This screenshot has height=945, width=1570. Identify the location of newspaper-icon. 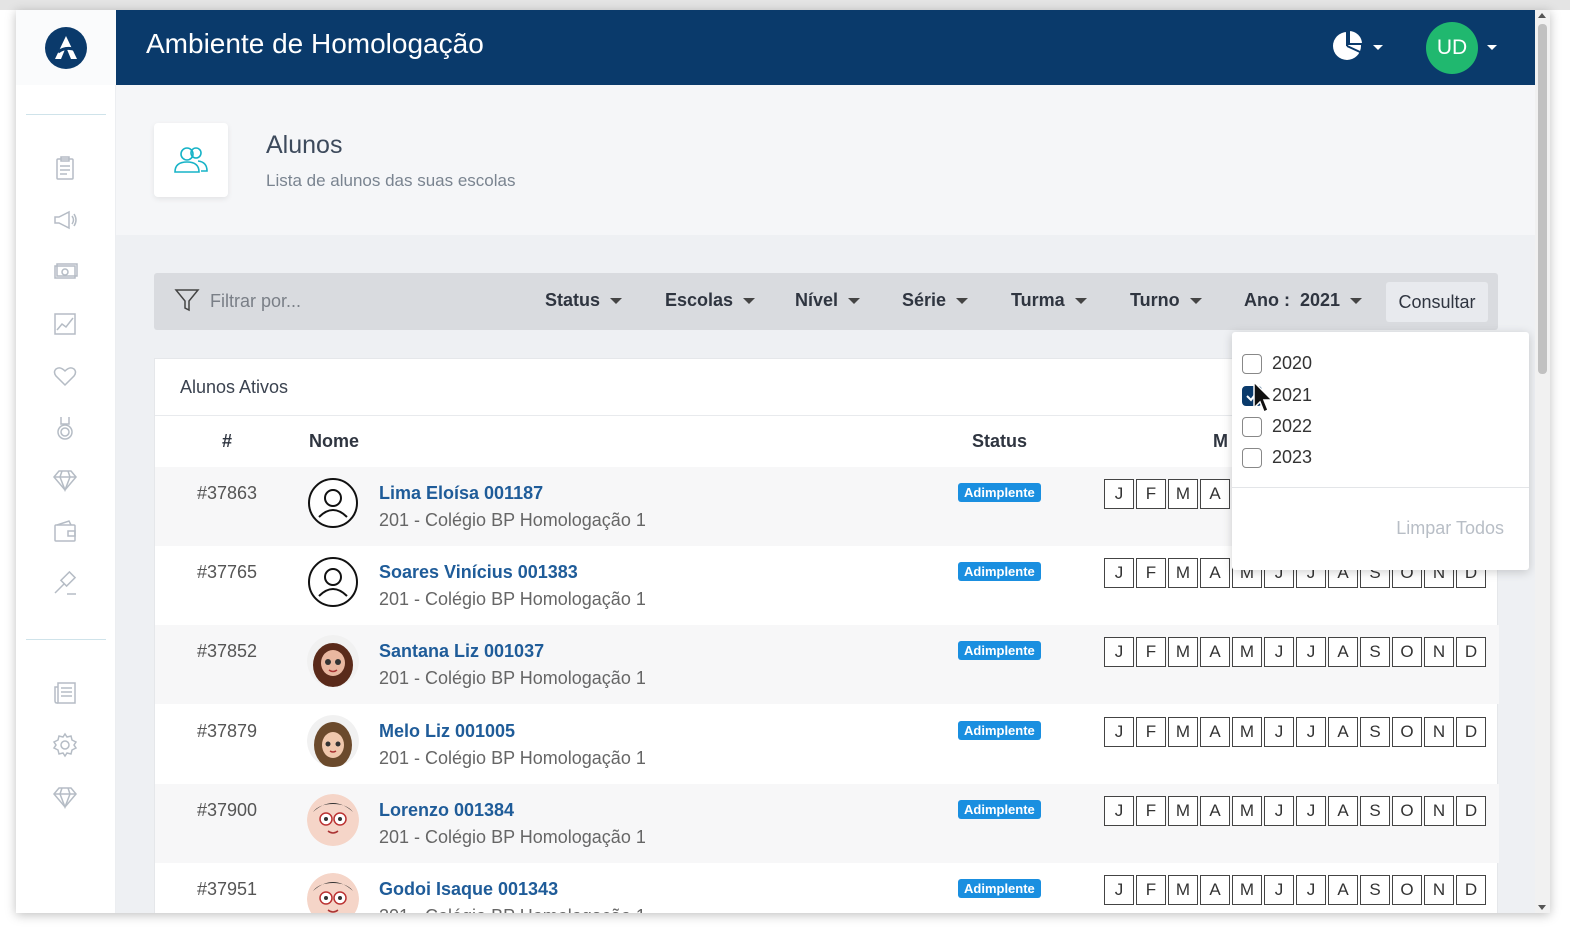
(65, 693).